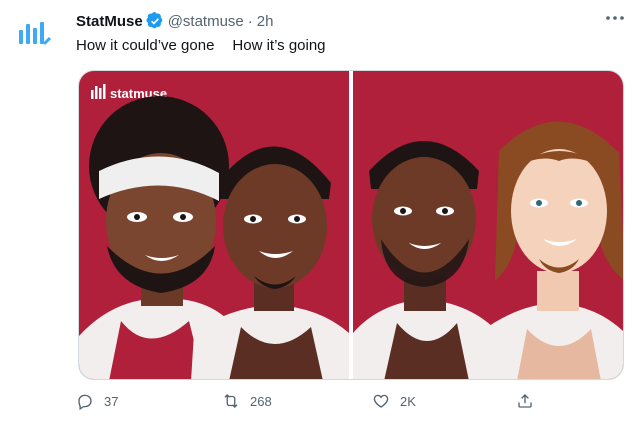 This screenshot has width=641, height=425. I want to click on verified-badge-icon, so click(154, 20).